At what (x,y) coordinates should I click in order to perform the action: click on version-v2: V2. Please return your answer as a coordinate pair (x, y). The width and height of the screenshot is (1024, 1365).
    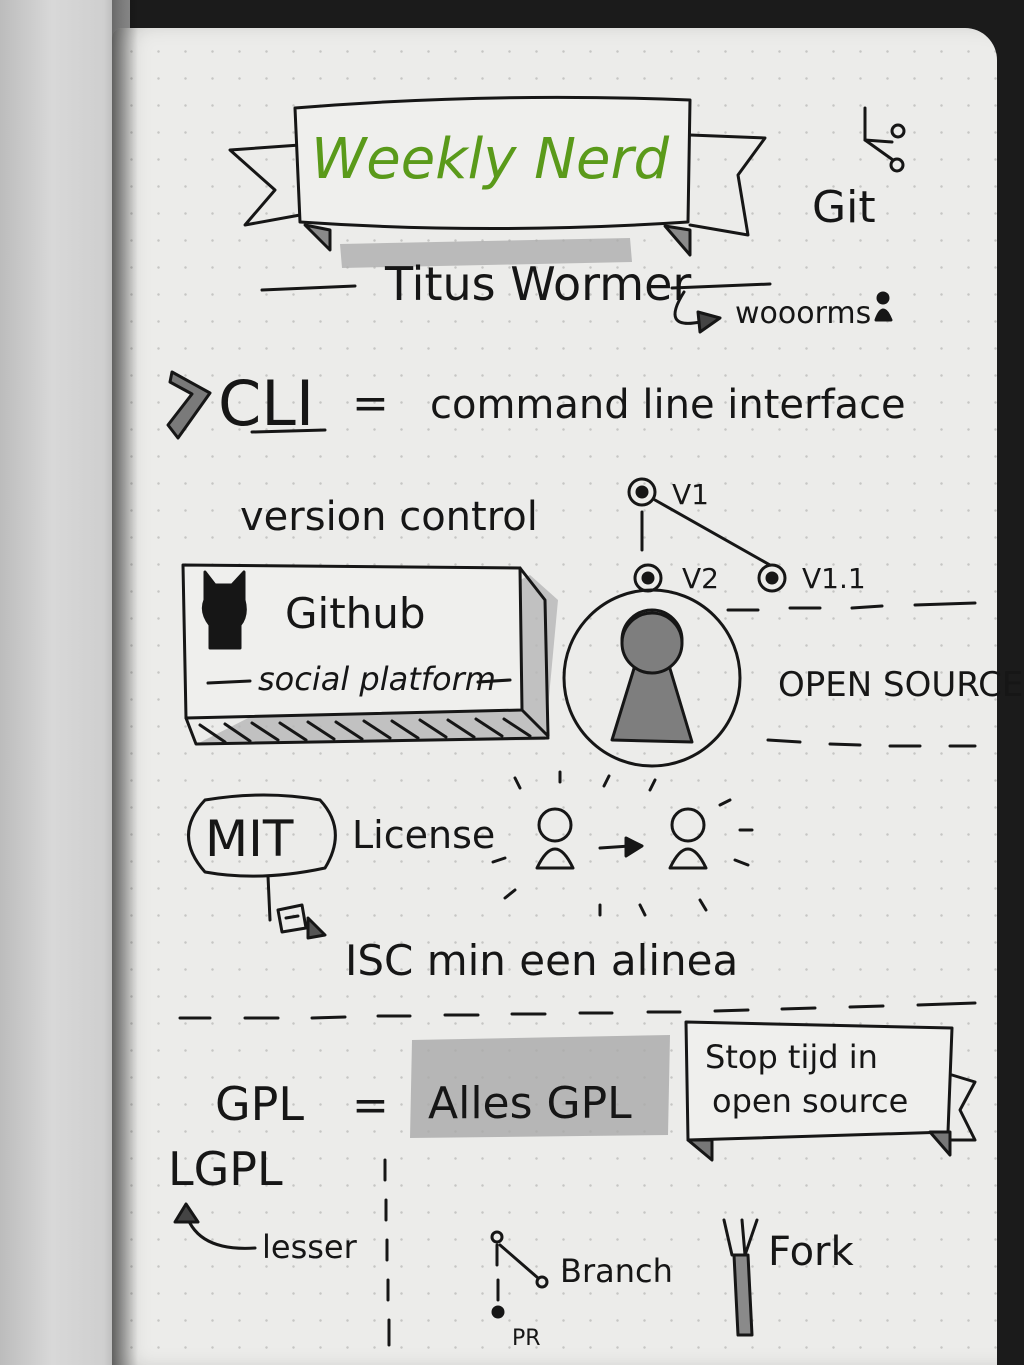
    Looking at the image, I should click on (700, 578).